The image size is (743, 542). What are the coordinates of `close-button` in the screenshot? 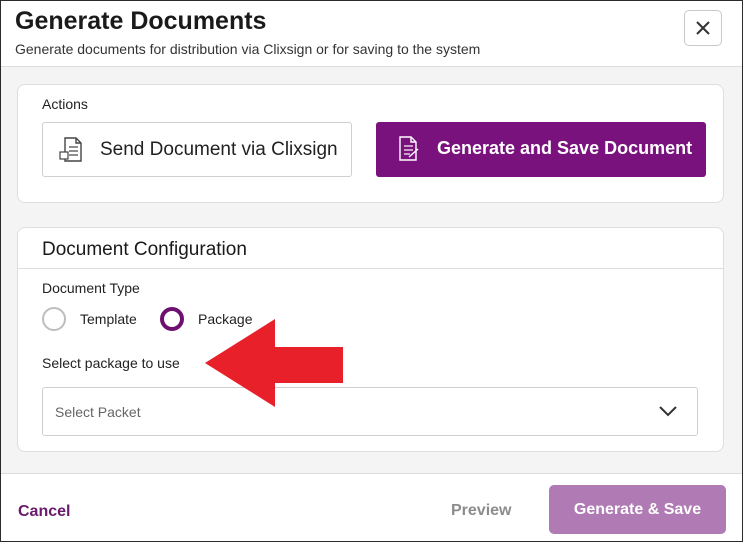 It's located at (703, 28).